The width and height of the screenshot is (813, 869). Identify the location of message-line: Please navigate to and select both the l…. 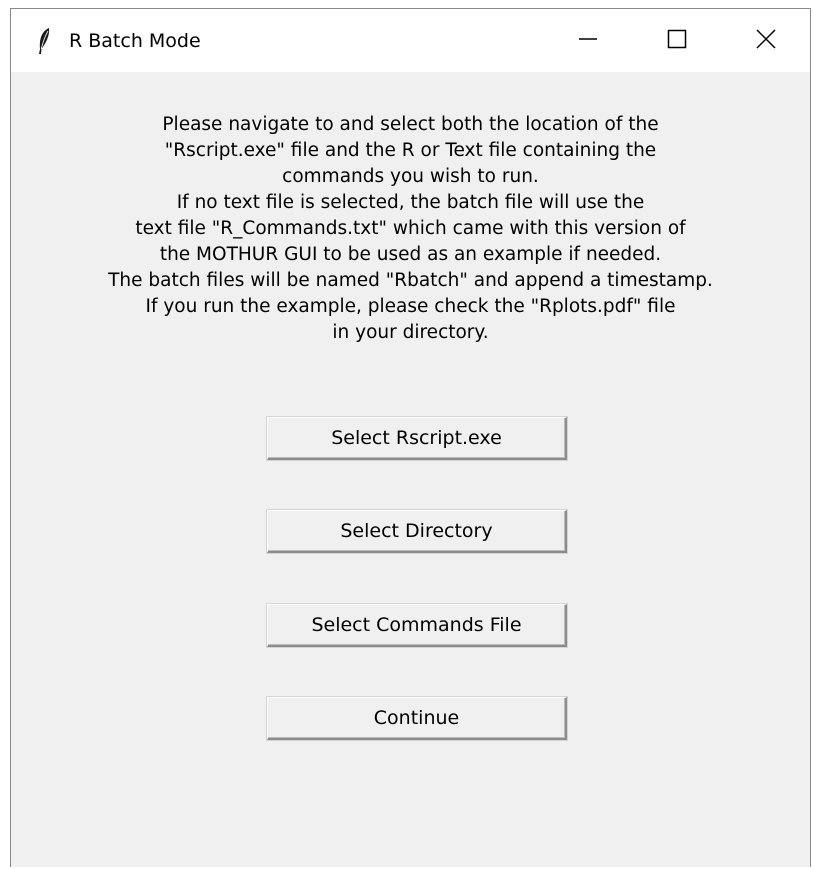
(410, 124).